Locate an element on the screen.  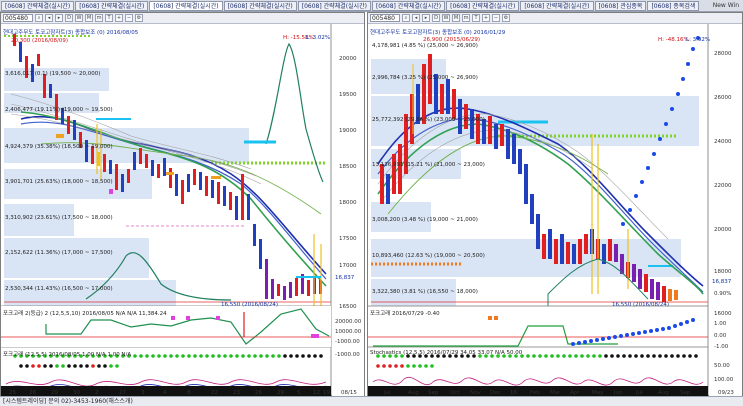
left-chart-title: 현대고주무도 토코고잠자트(3) 종합보조 (0) 2016/08/05 is located at coordinates (71, 33).